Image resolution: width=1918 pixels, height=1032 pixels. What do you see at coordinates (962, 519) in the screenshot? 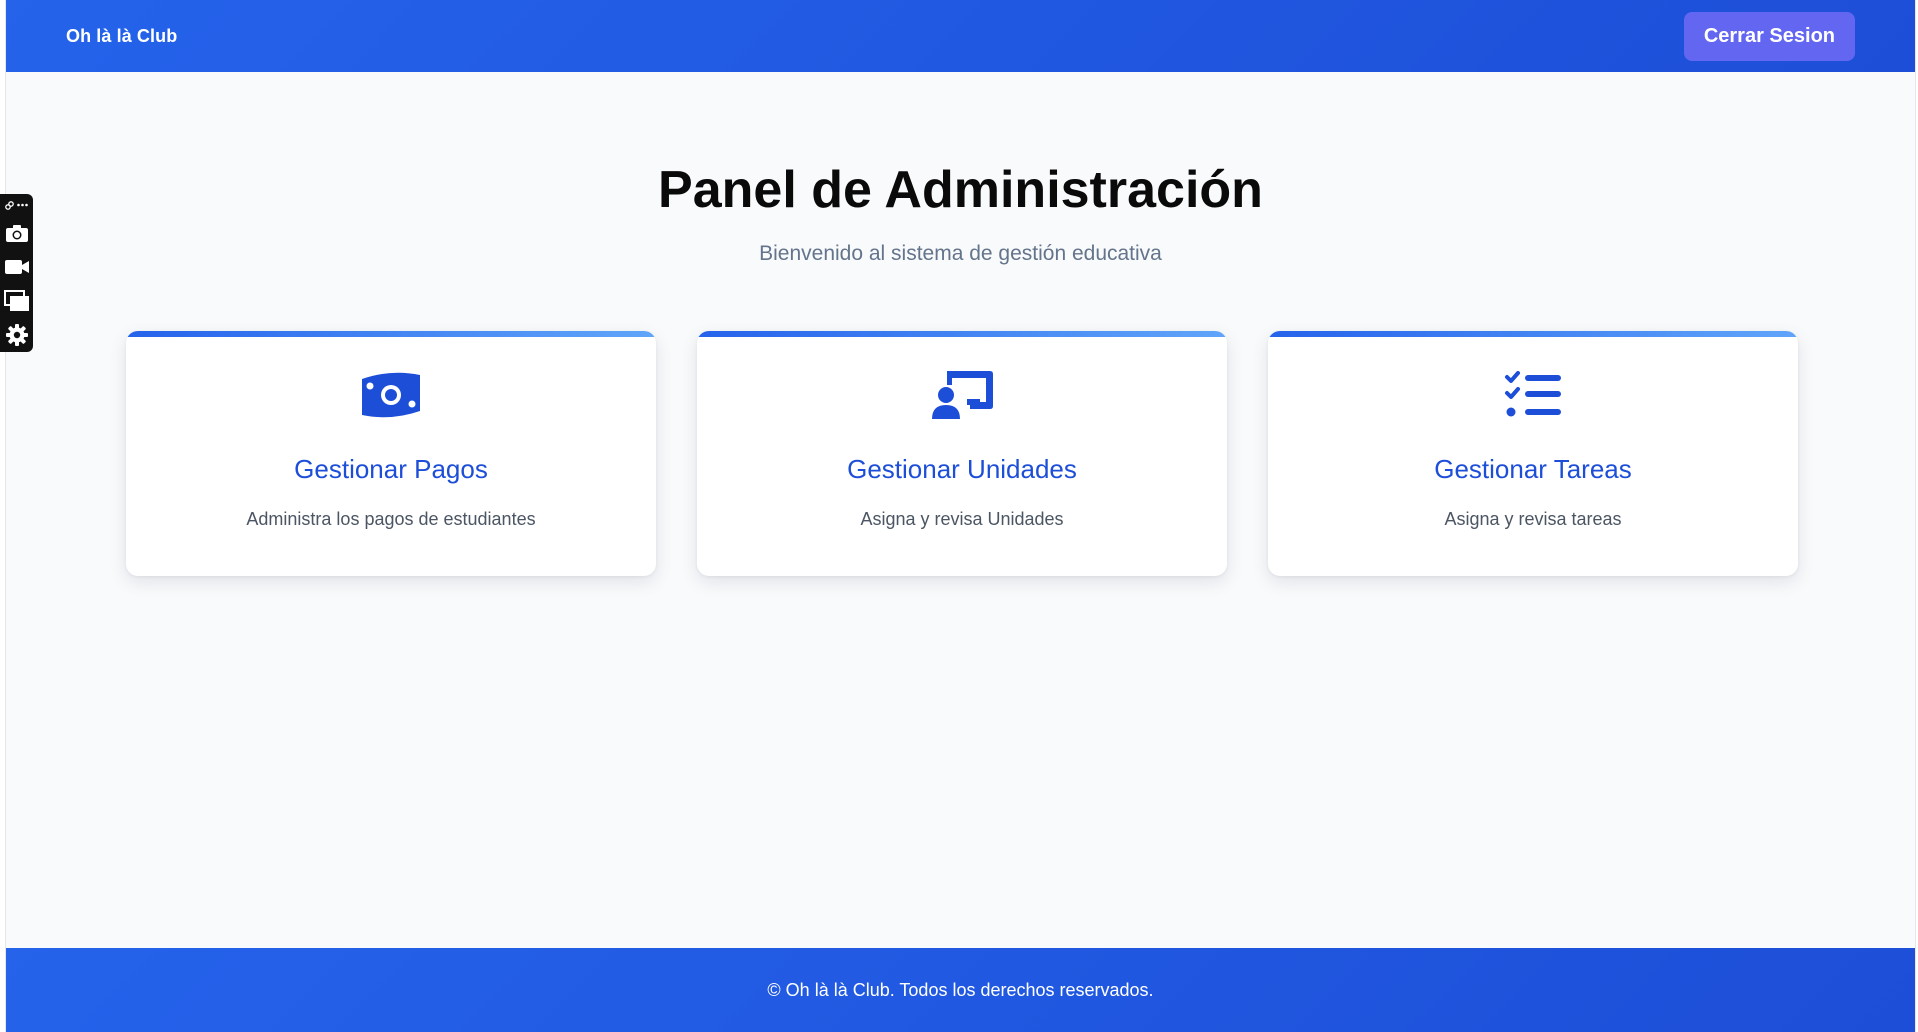
I see `card-description: Asigna y revisa Unidades` at bounding box center [962, 519].